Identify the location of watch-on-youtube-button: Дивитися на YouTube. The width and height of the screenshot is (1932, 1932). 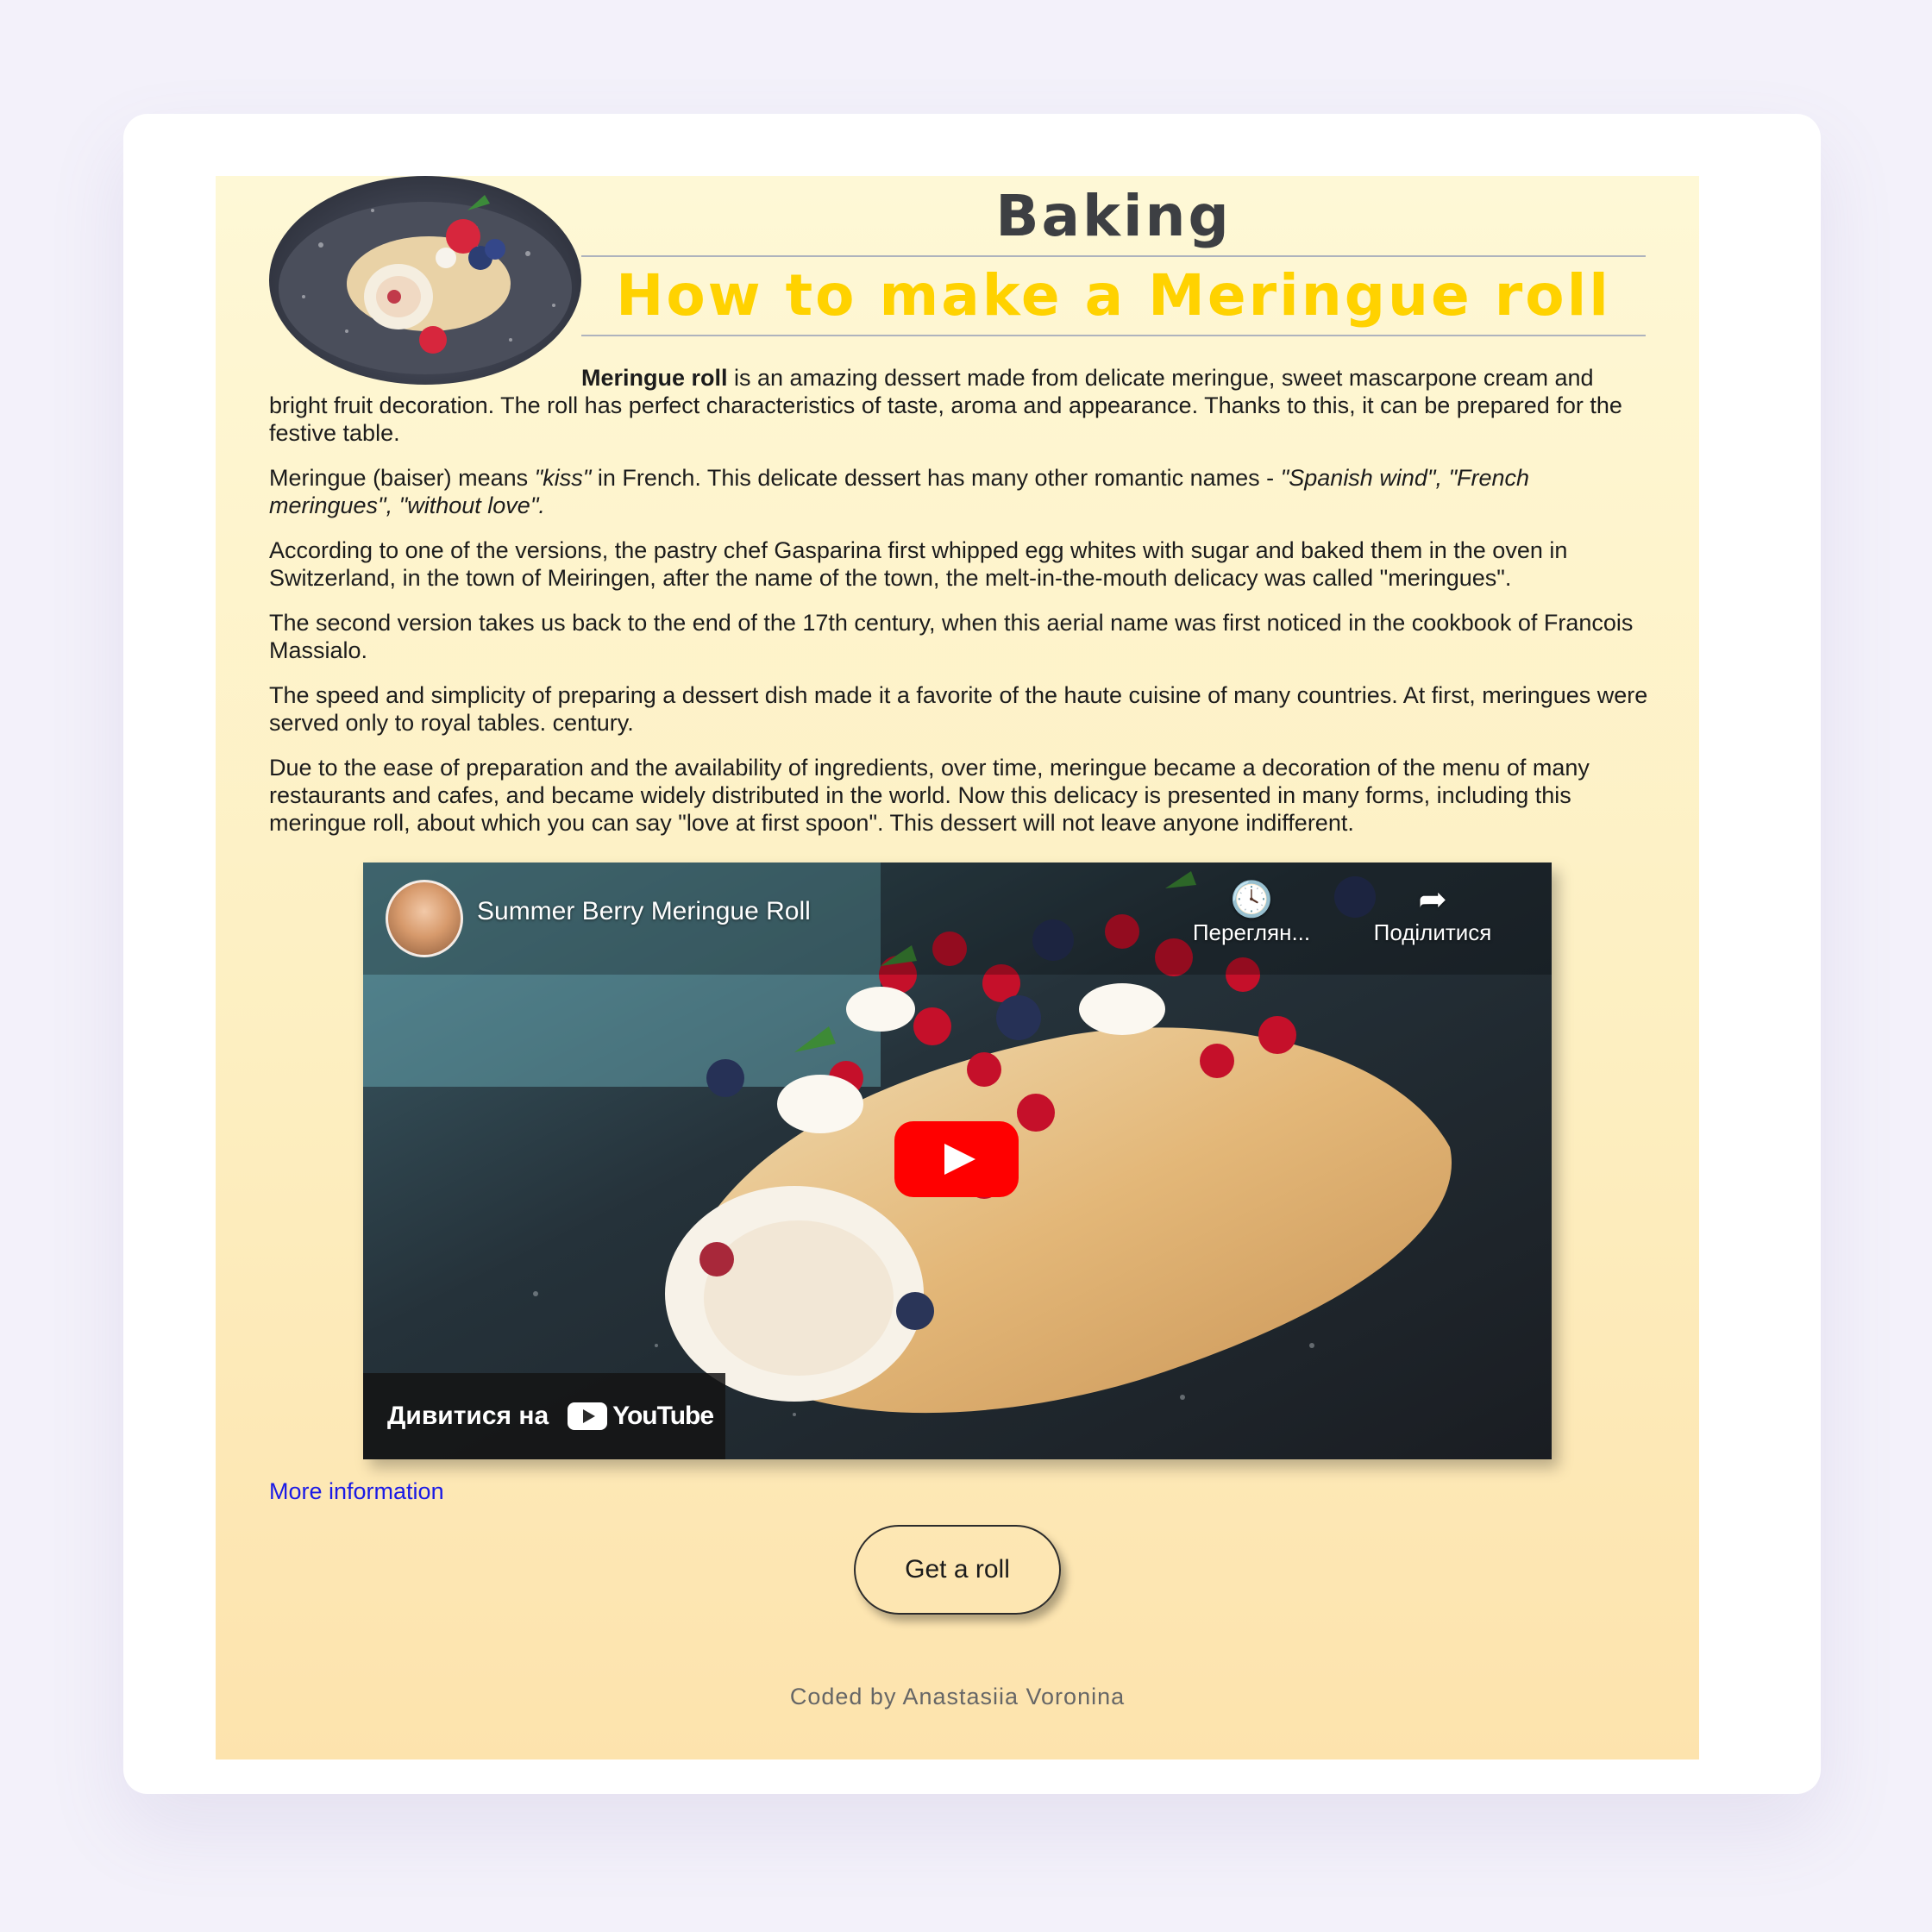
(544, 1416).